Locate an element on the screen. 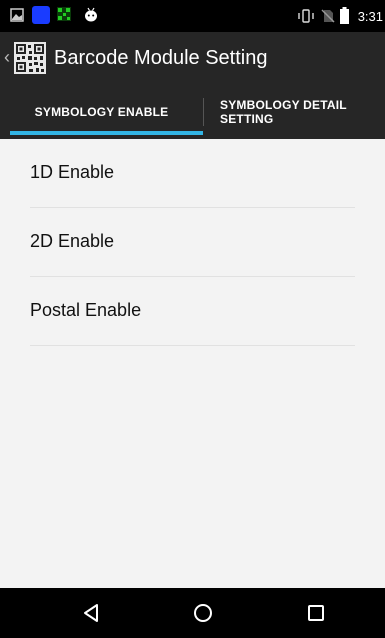 This screenshot has width=385, height=638. list-item-1d-enable: 1D Enable is located at coordinates (192, 173).